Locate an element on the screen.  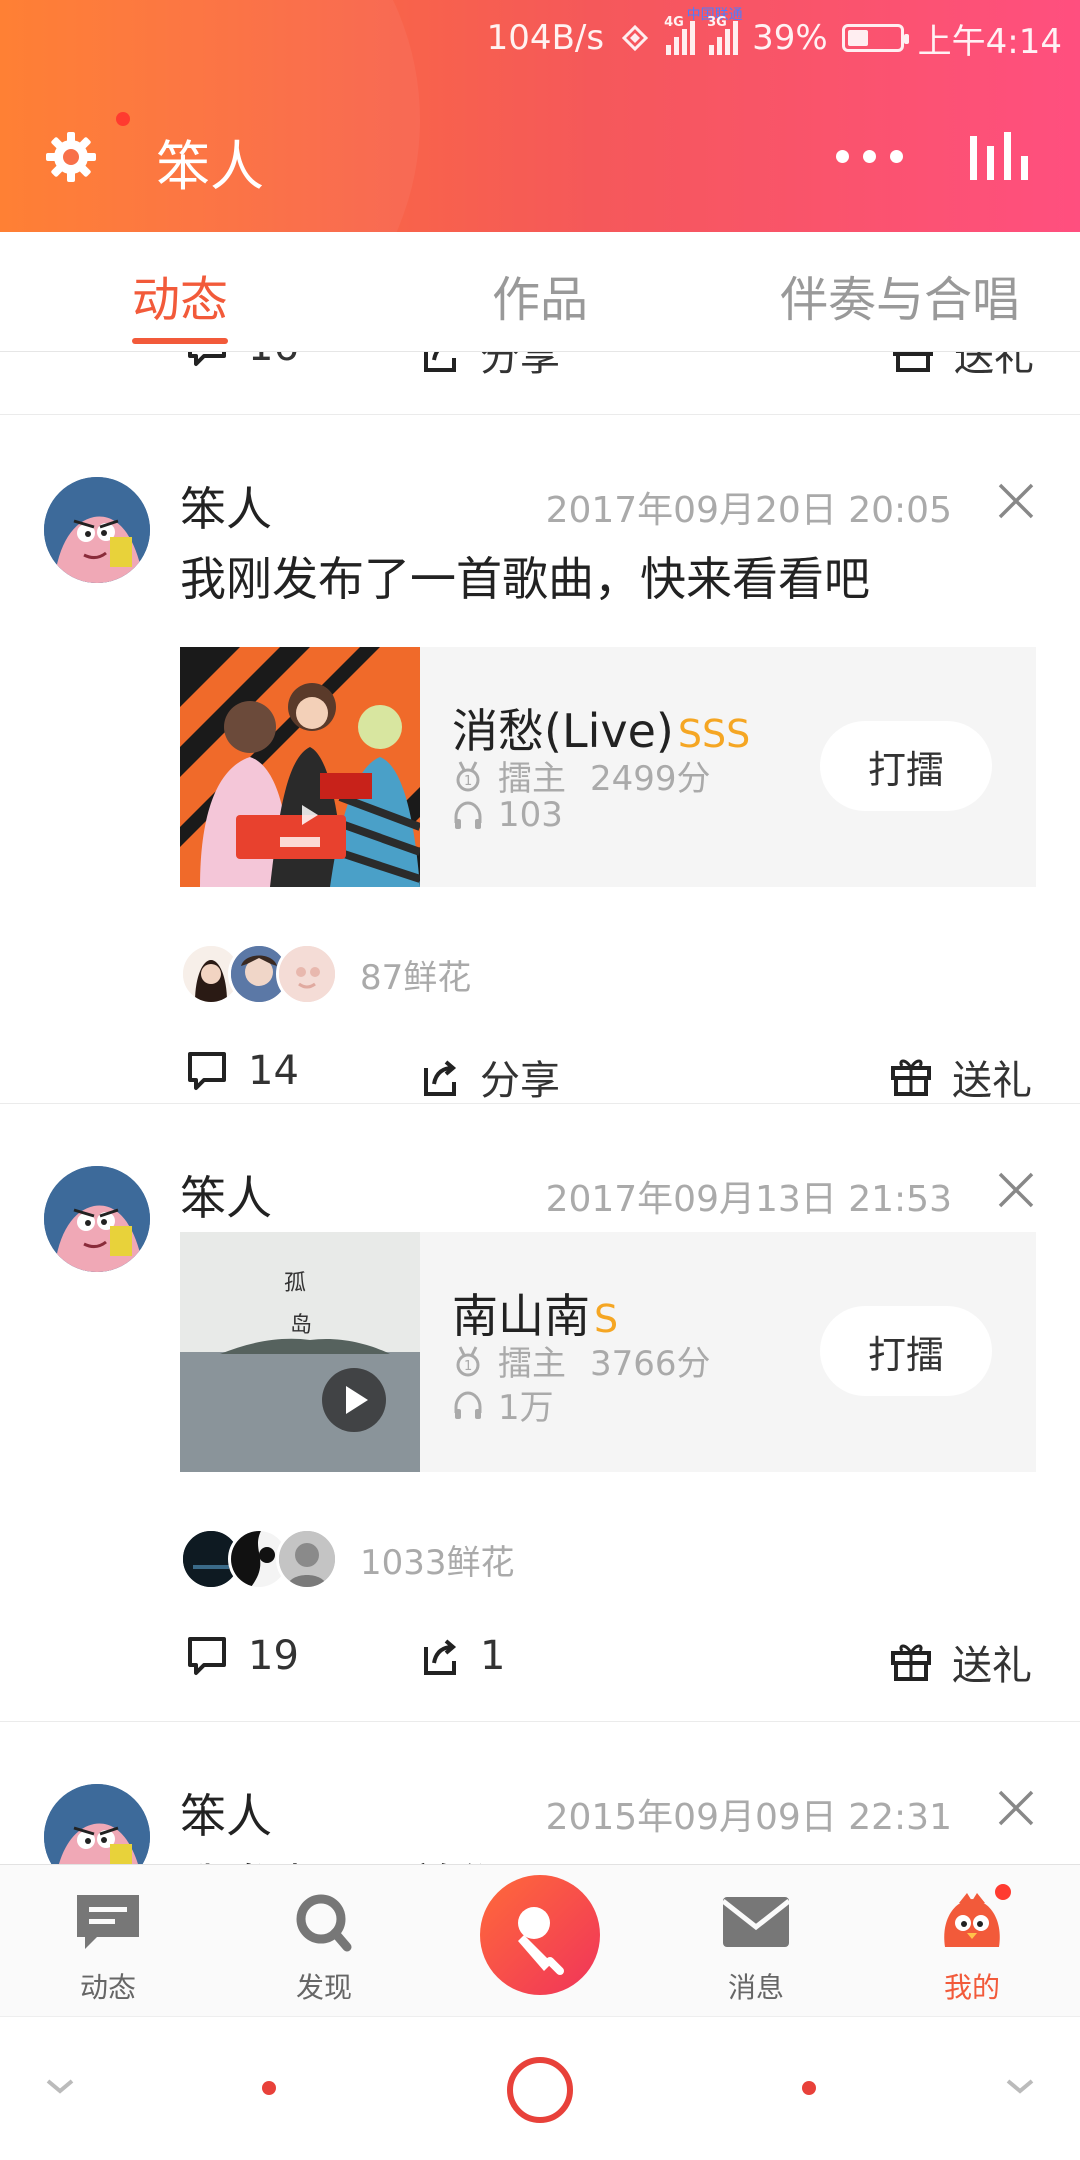
post-actions: 14 分享 送礼 is located at coordinates (540, 1071).